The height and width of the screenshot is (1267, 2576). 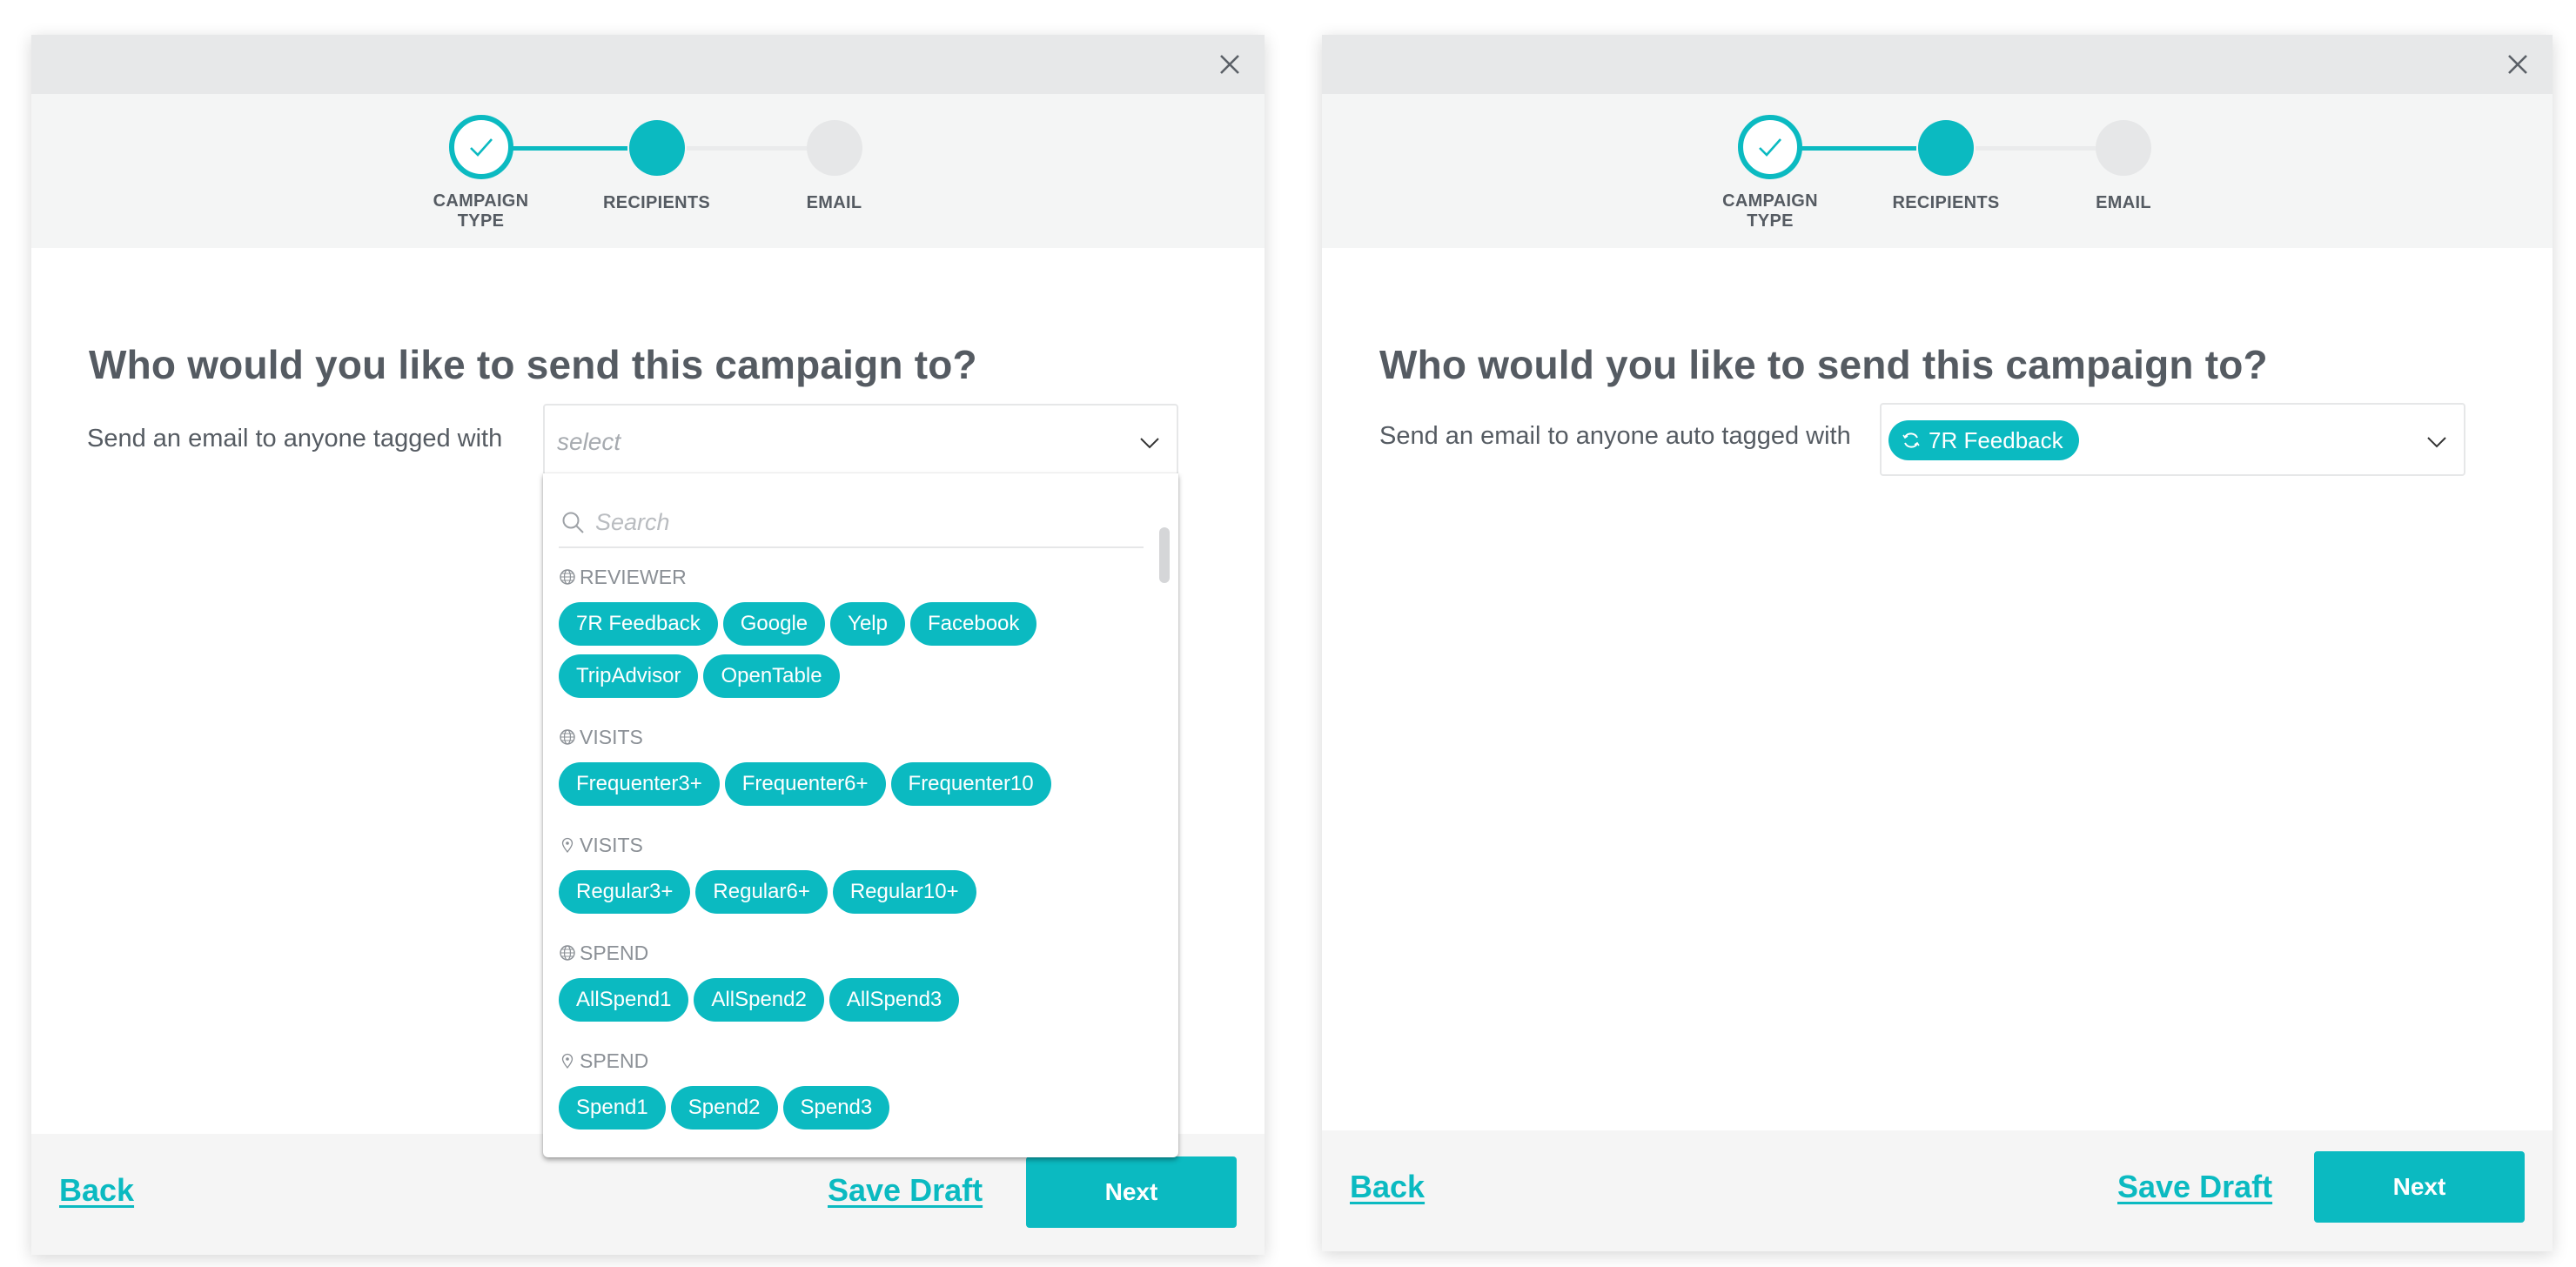 I want to click on selected-tag-chip: 7R Feedback, so click(x=1984, y=440).